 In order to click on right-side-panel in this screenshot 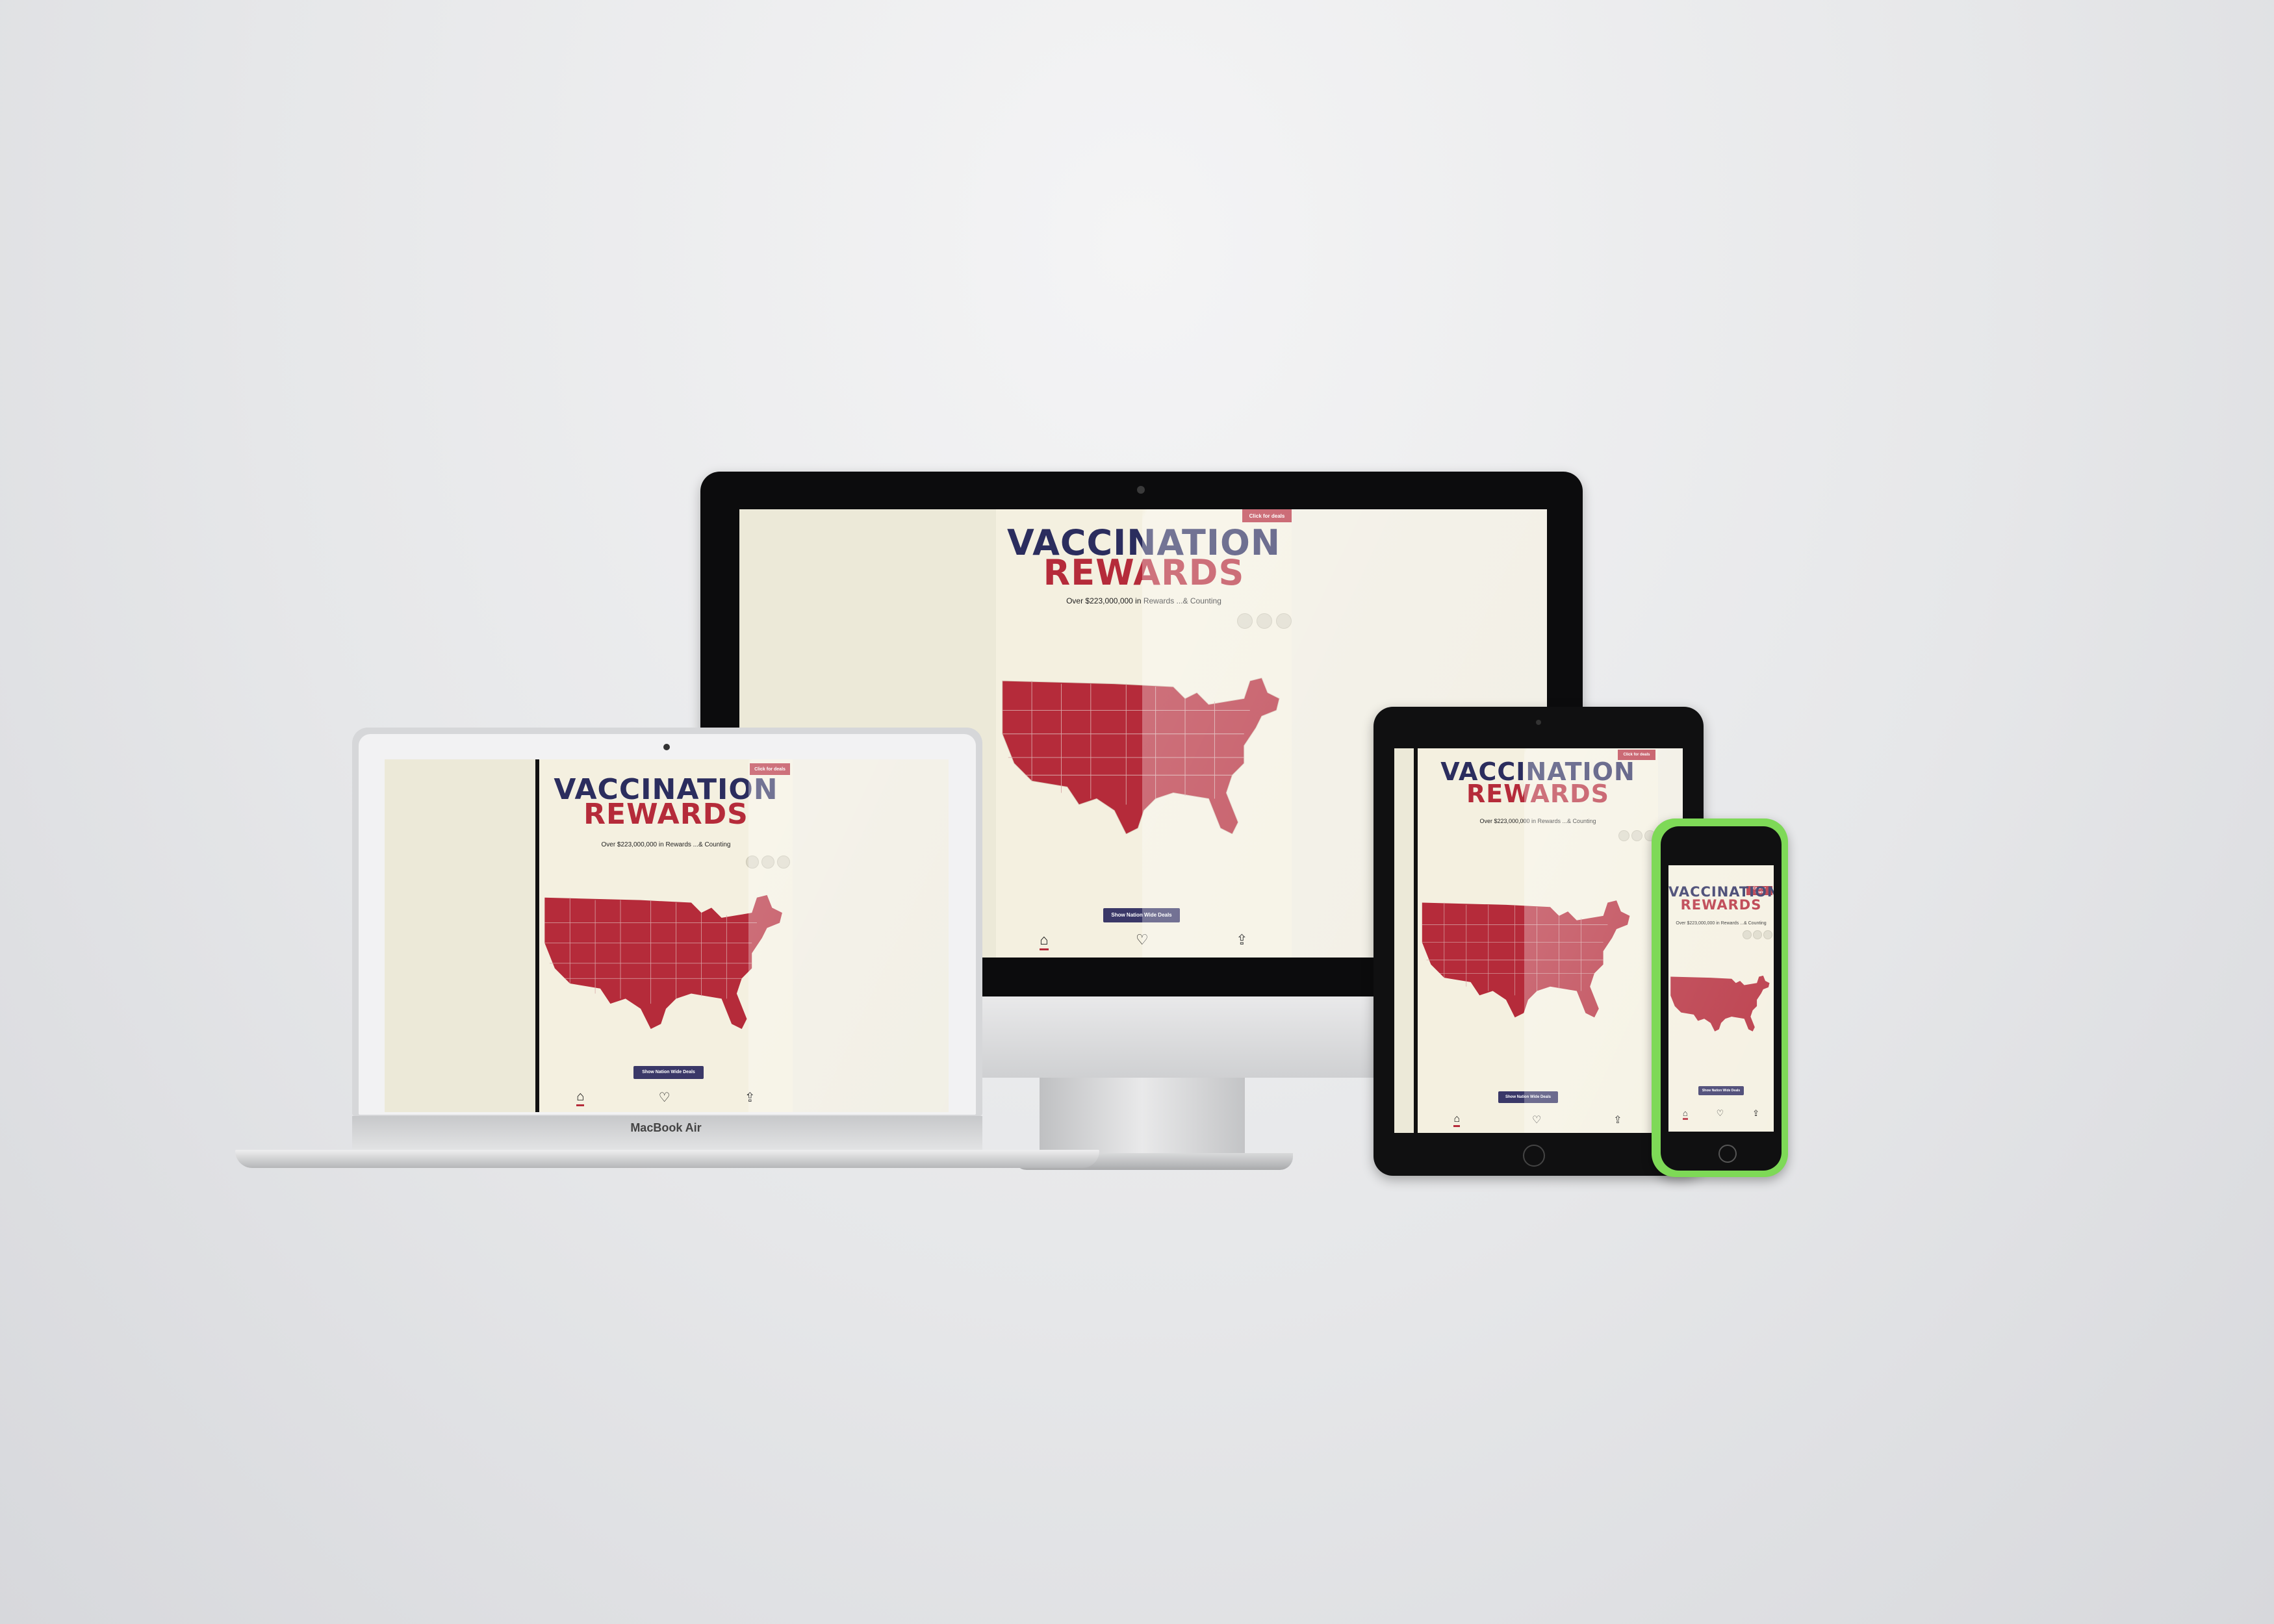, I will do `click(871, 935)`.